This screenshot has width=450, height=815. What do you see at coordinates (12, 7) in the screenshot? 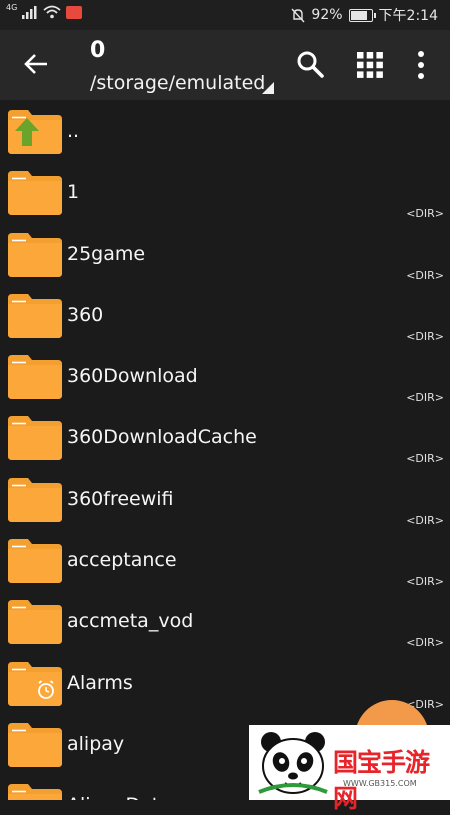
I see `network-type: 4G` at bounding box center [12, 7].